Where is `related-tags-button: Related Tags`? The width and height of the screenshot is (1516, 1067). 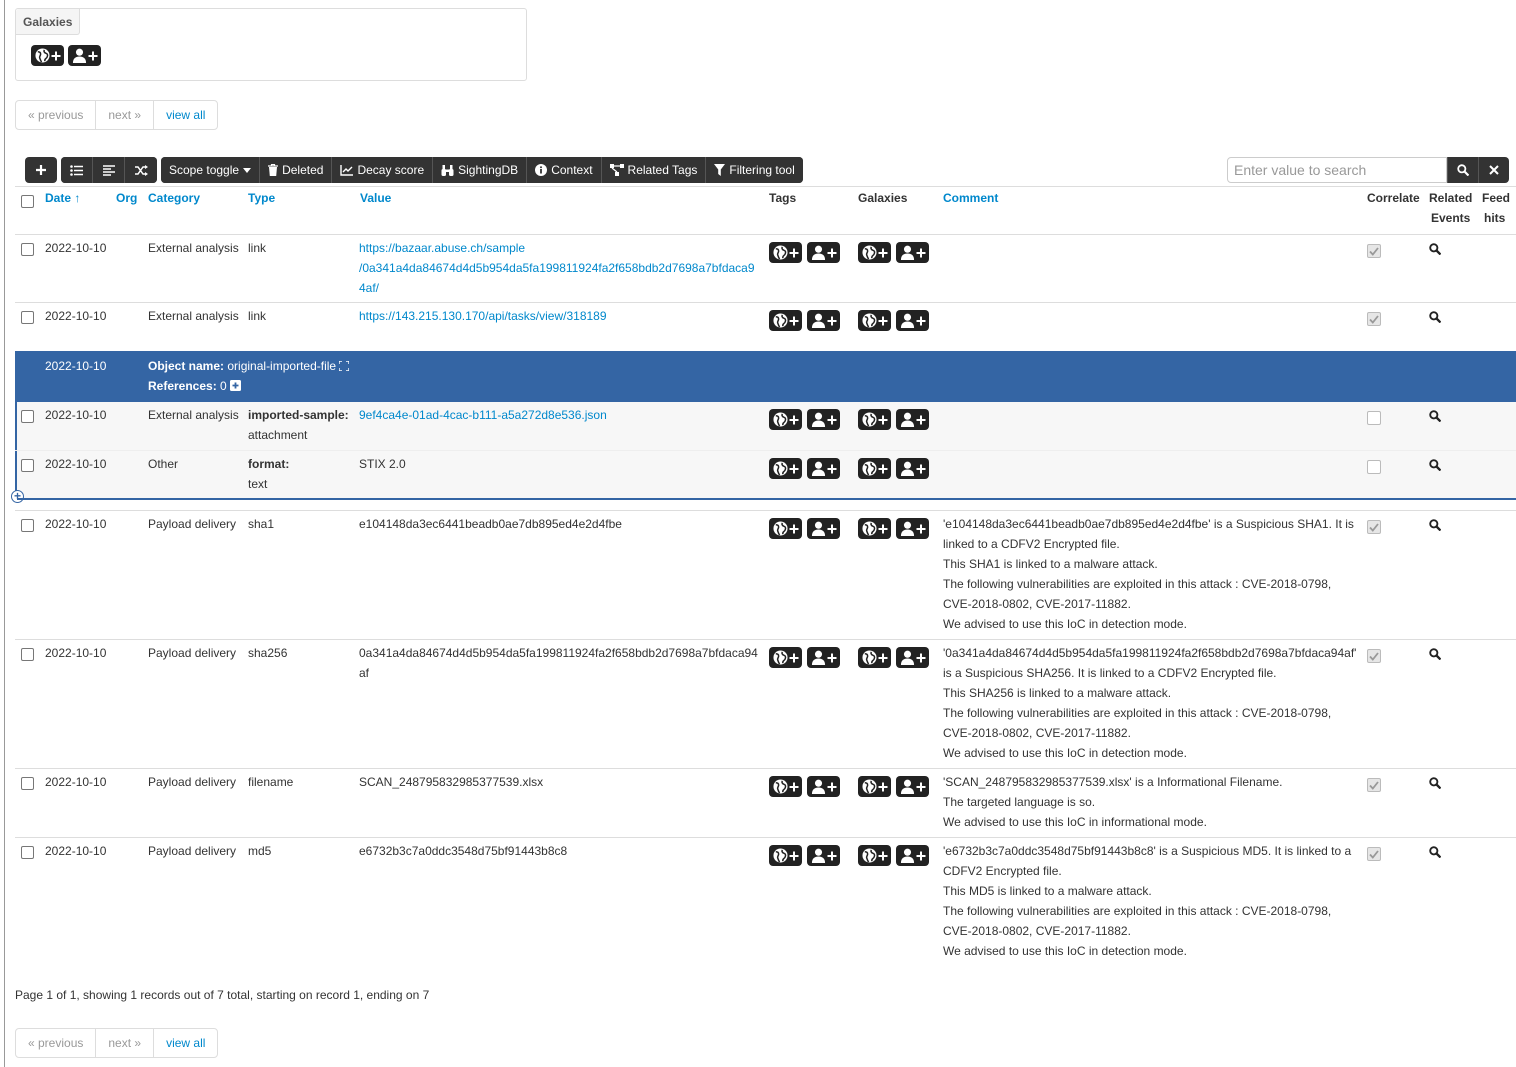
related-tags-button: Related Tags is located at coordinates (654, 170).